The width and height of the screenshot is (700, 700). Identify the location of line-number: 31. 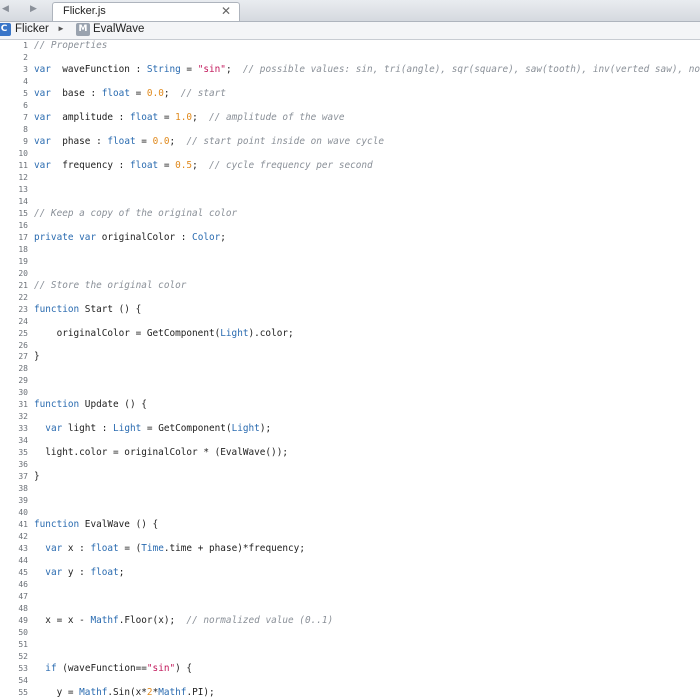
(23, 405).